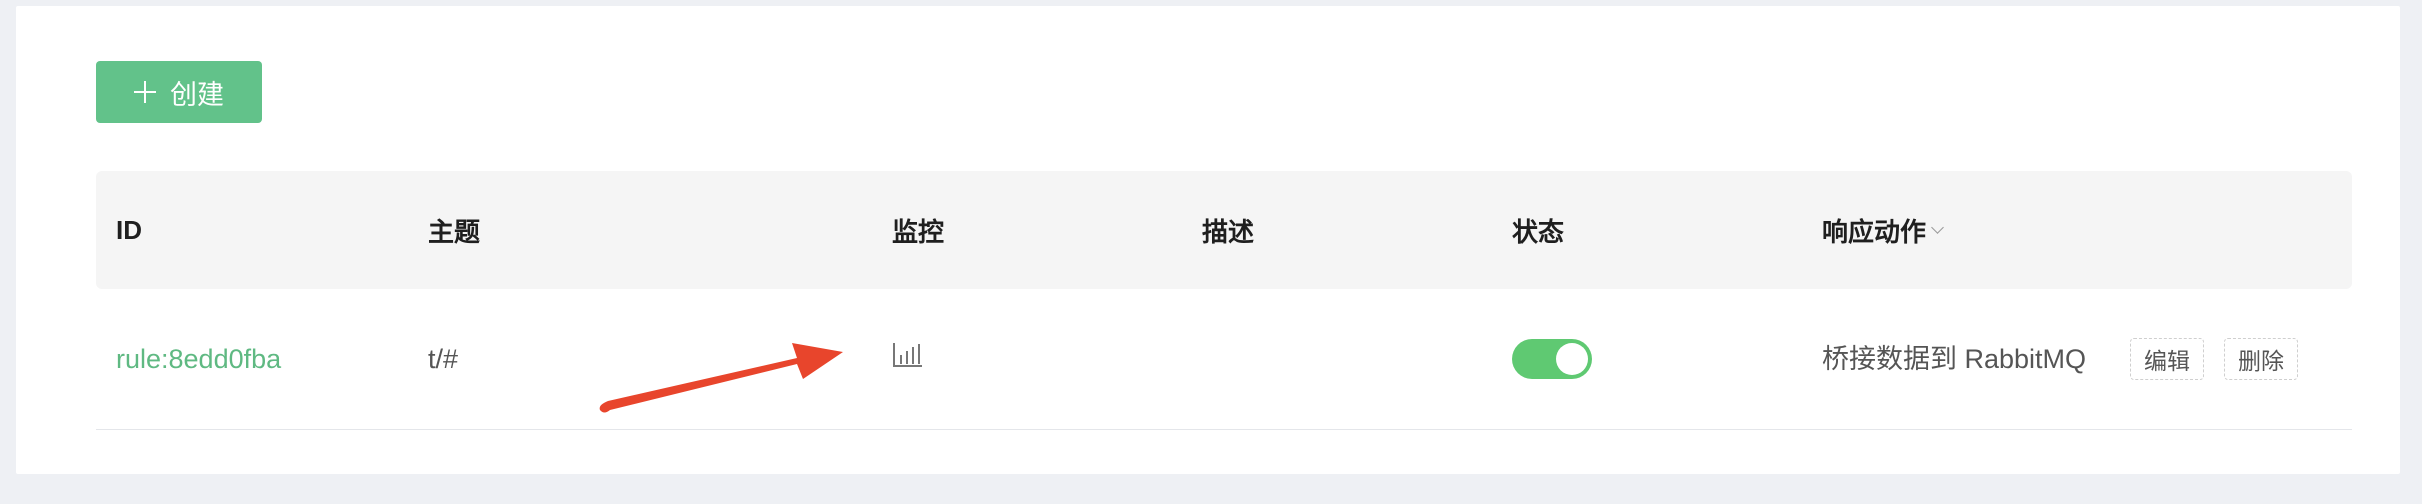 Image resolution: width=2422 pixels, height=504 pixels. Describe the element at coordinates (1572, 359) in the screenshot. I see `toggle-knob` at that location.